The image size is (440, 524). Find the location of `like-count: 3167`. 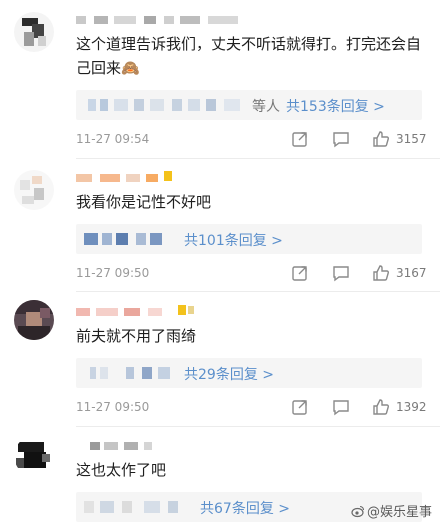

like-count: 3167 is located at coordinates (411, 273).